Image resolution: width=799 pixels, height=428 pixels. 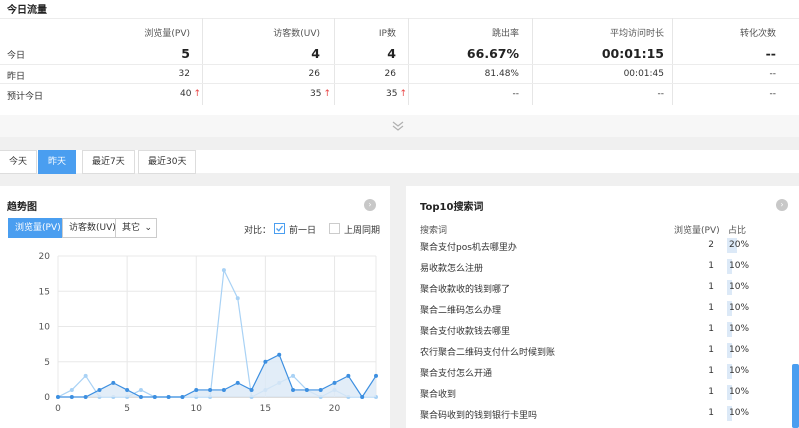 I want to click on col-header-pv: 浏览量(PV), so click(x=697, y=231).